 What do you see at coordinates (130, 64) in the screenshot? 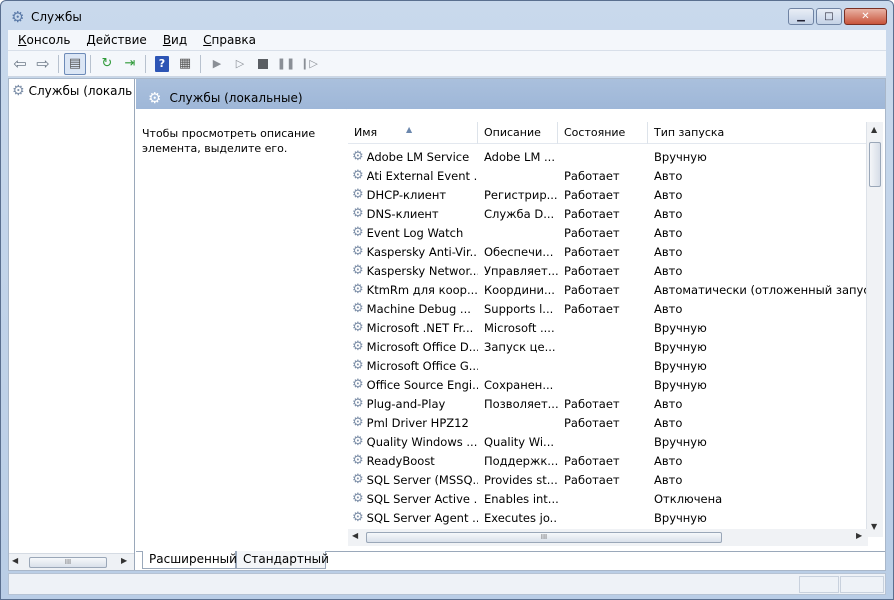
I see `export-list-icon: ⇥` at bounding box center [130, 64].